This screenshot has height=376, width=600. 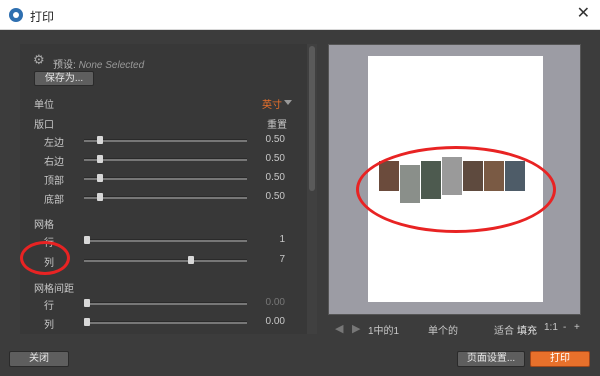 I want to click on spacing-columns-value: 0.00, so click(x=275, y=321).